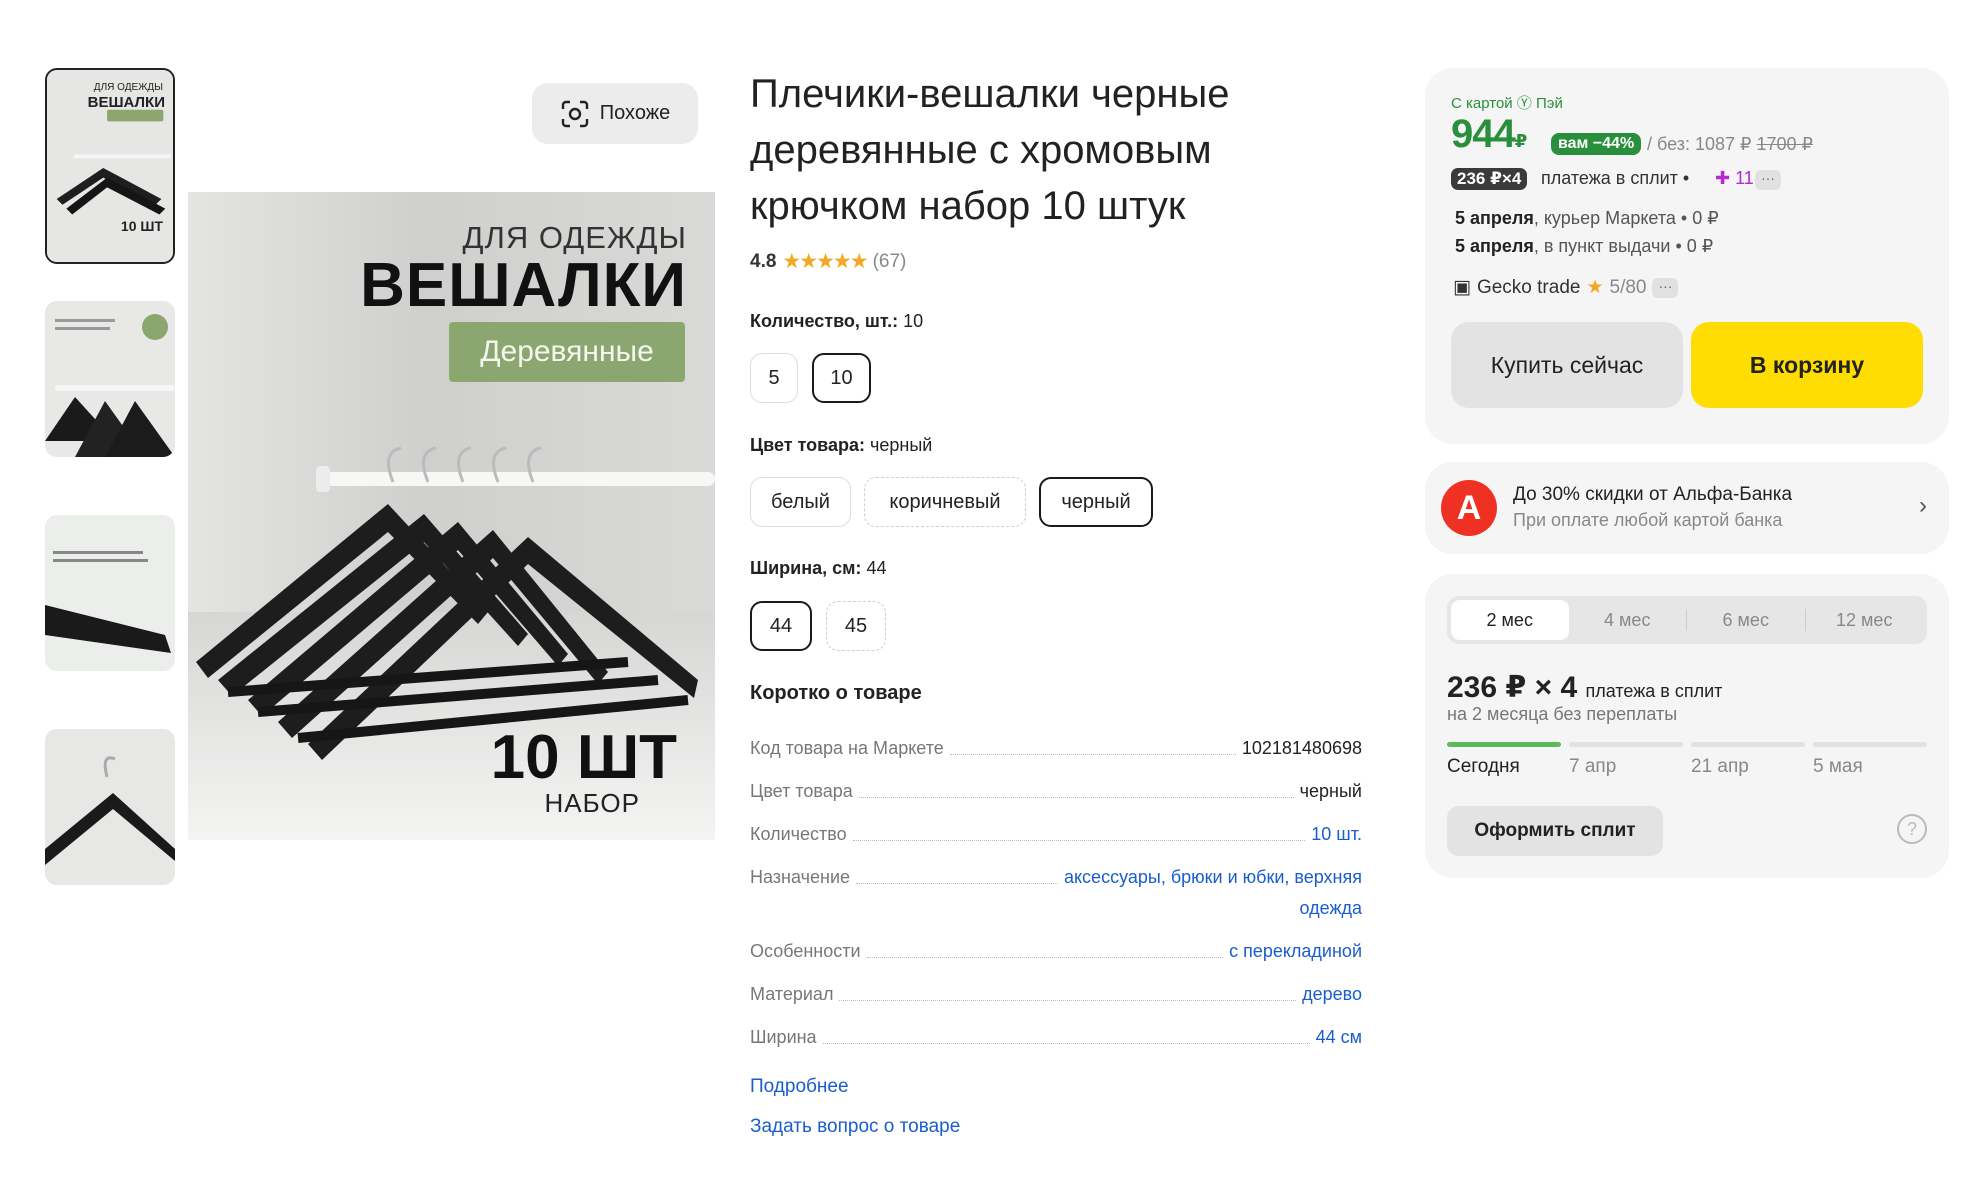 Image resolution: width=1984 pixels, height=1200 pixels. Describe the element at coordinates (1469, 508) in the screenshot. I see `alfa-bank-logo-icon: А` at that location.